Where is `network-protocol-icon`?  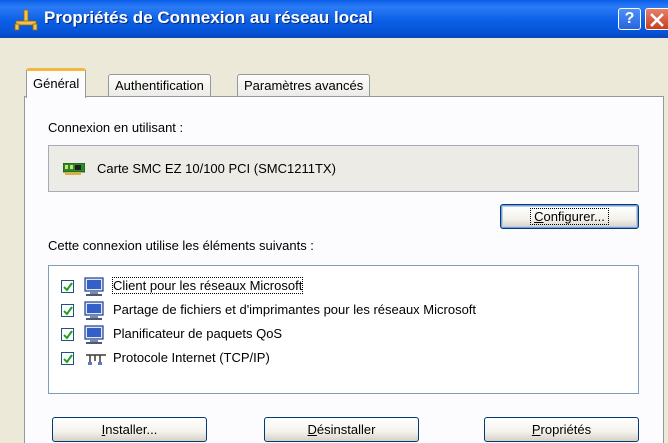 network-protocol-icon is located at coordinates (96, 359).